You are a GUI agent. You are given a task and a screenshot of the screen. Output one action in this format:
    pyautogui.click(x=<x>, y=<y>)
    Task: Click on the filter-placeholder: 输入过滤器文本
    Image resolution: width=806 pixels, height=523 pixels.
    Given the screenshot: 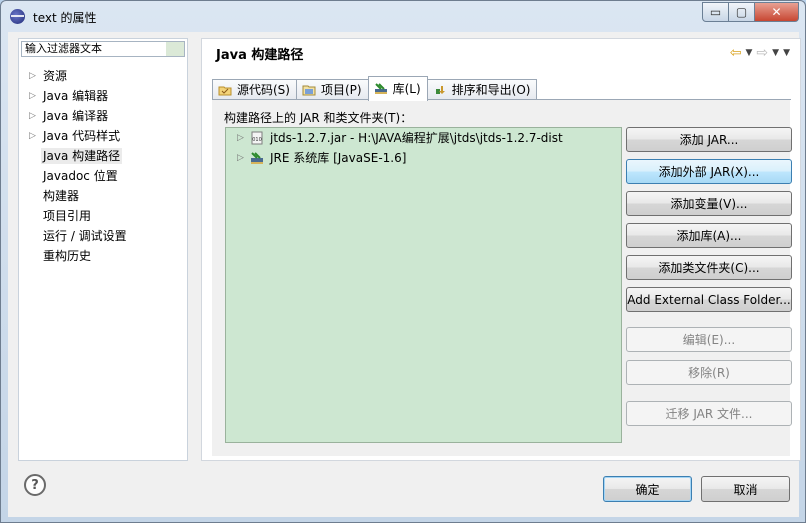 What is the action you would take?
    pyautogui.click(x=63, y=48)
    